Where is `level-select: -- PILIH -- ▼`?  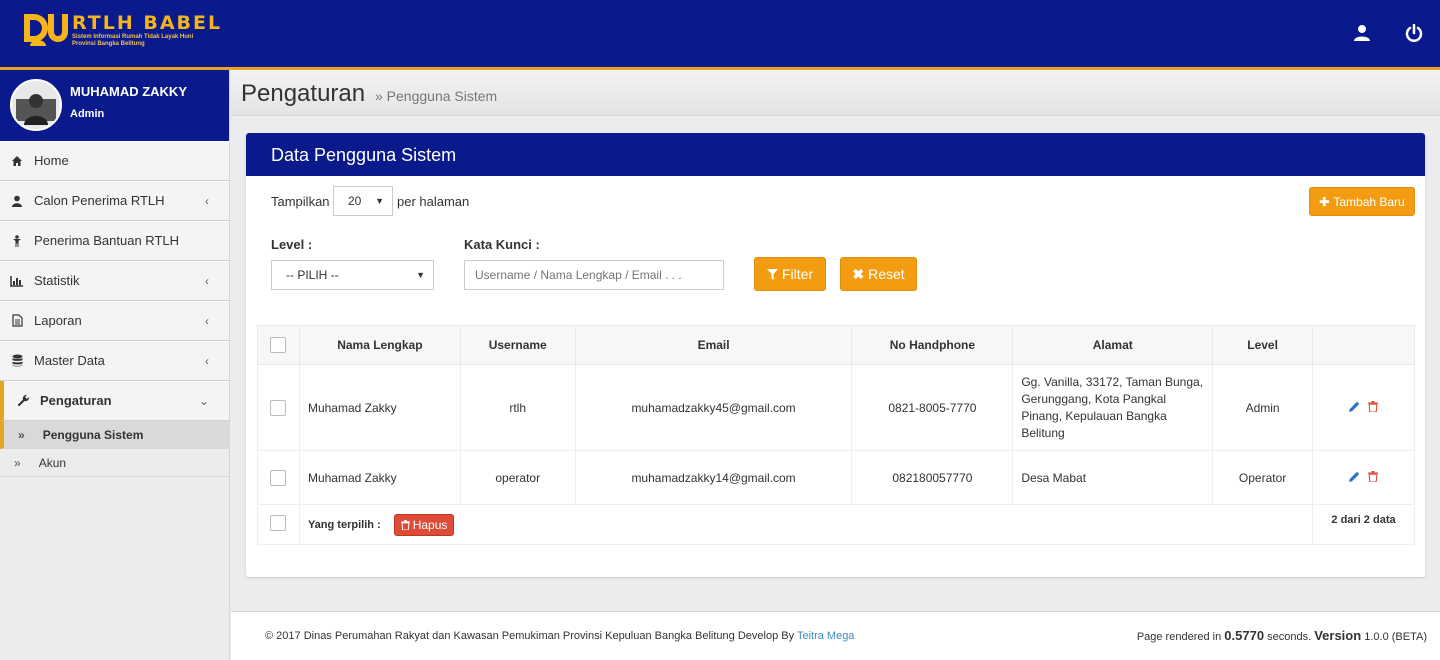 level-select: -- PILIH -- ▼ is located at coordinates (352, 275).